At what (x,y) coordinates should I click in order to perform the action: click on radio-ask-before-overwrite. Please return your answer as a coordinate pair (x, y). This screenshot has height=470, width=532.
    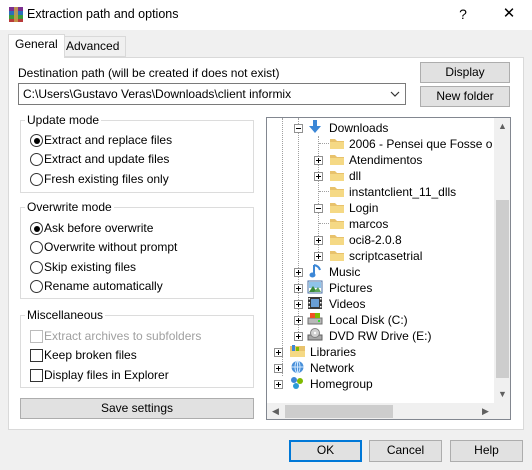
    Looking at the image, I should click on (36, 228).